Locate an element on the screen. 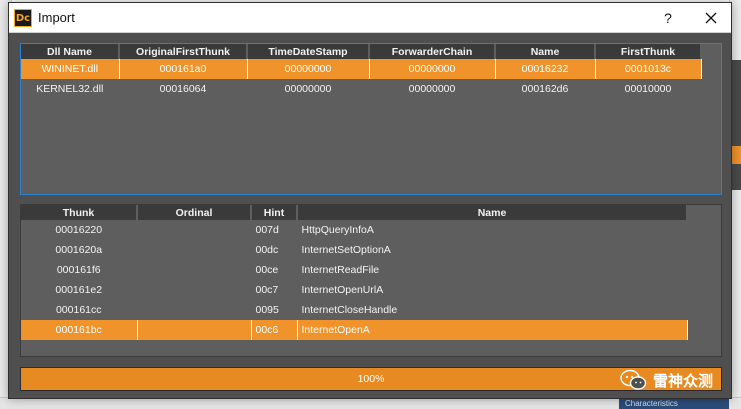 This screenshot has height=409, width=741. column-header-first-thunk: FirstThunk is located at coordinates (648, 51).